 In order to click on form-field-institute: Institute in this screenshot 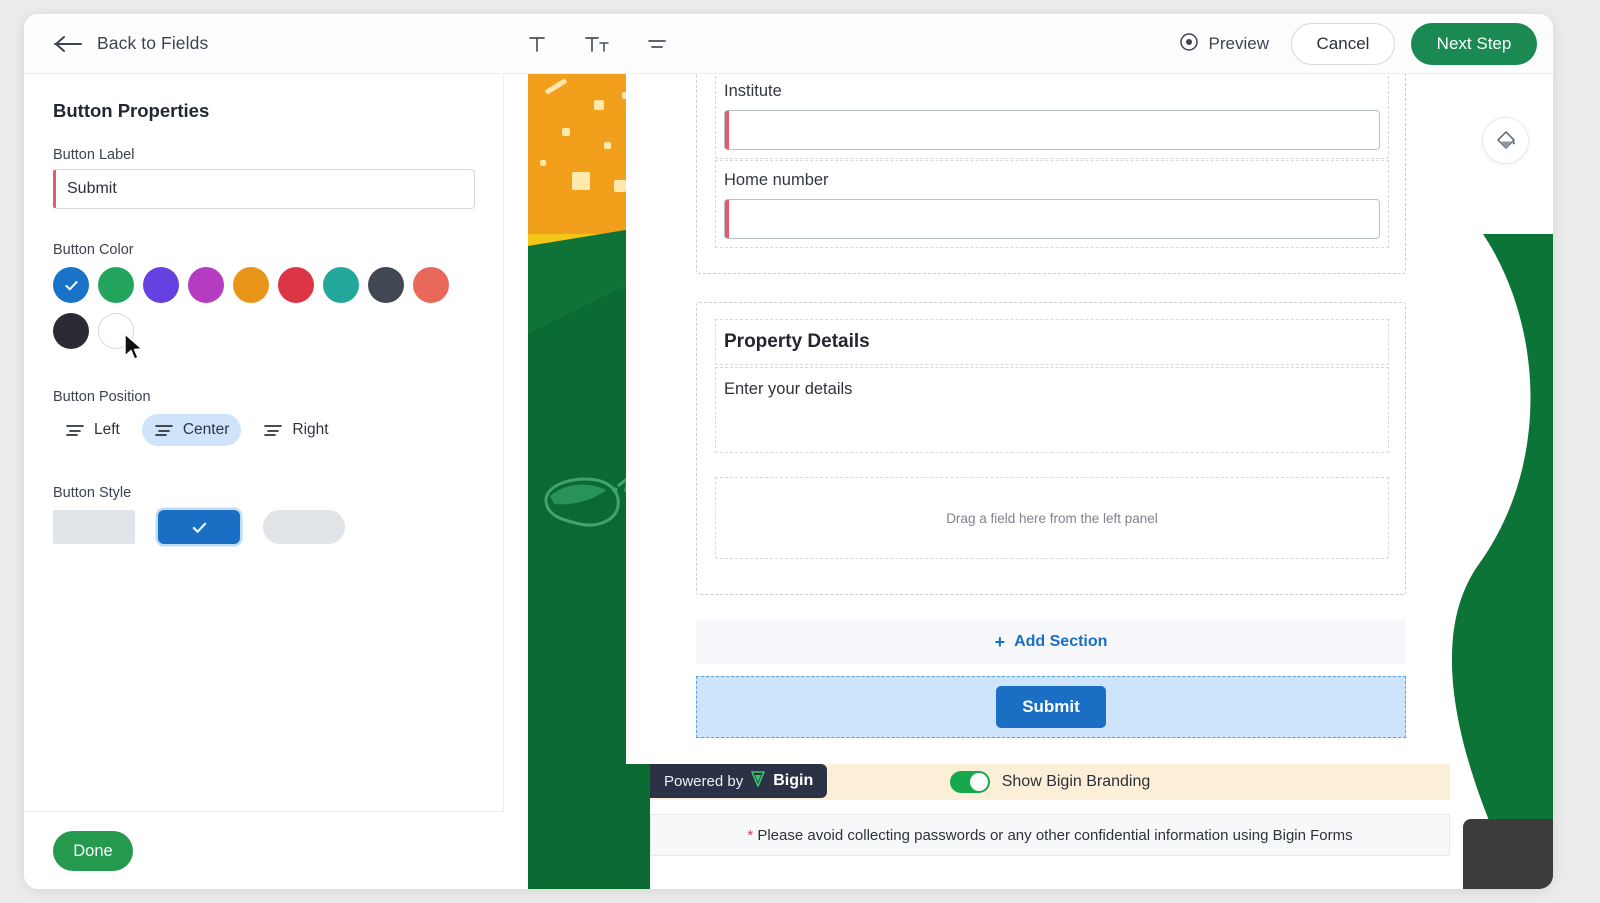, I will do `click(1052, 116)`.